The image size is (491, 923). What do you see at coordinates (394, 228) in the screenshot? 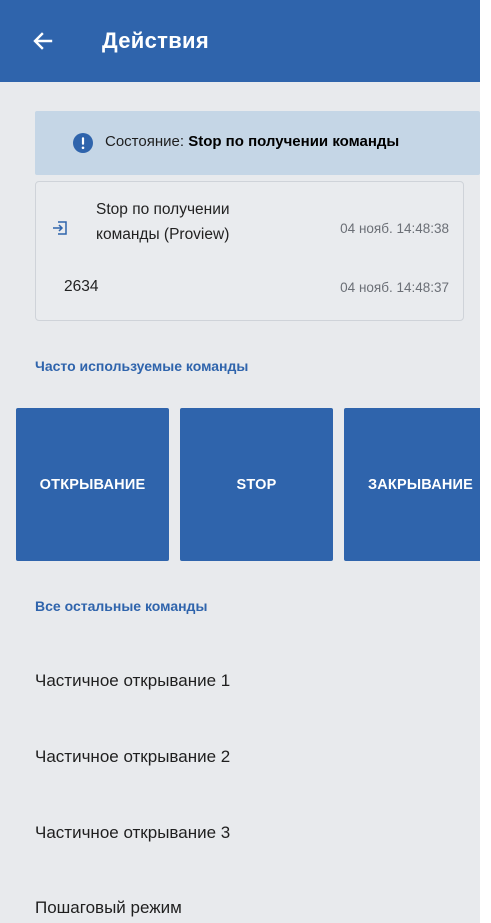
I see `log-entry-time: 04 нояб. 14:48:38` at bounding box center [394, 228].